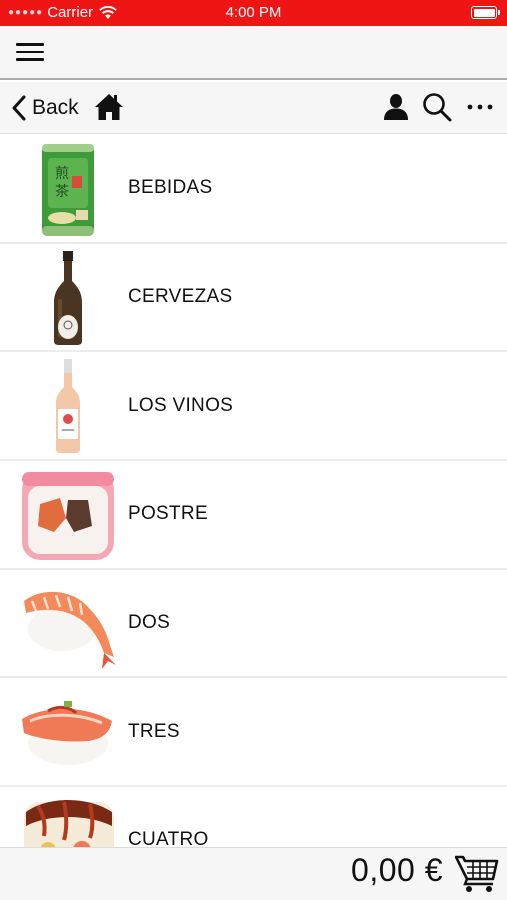  What do you see at coordinates (168, 838) in the screenshot?
I see `category-label: CUATRO` at bounding box center [168, 838].